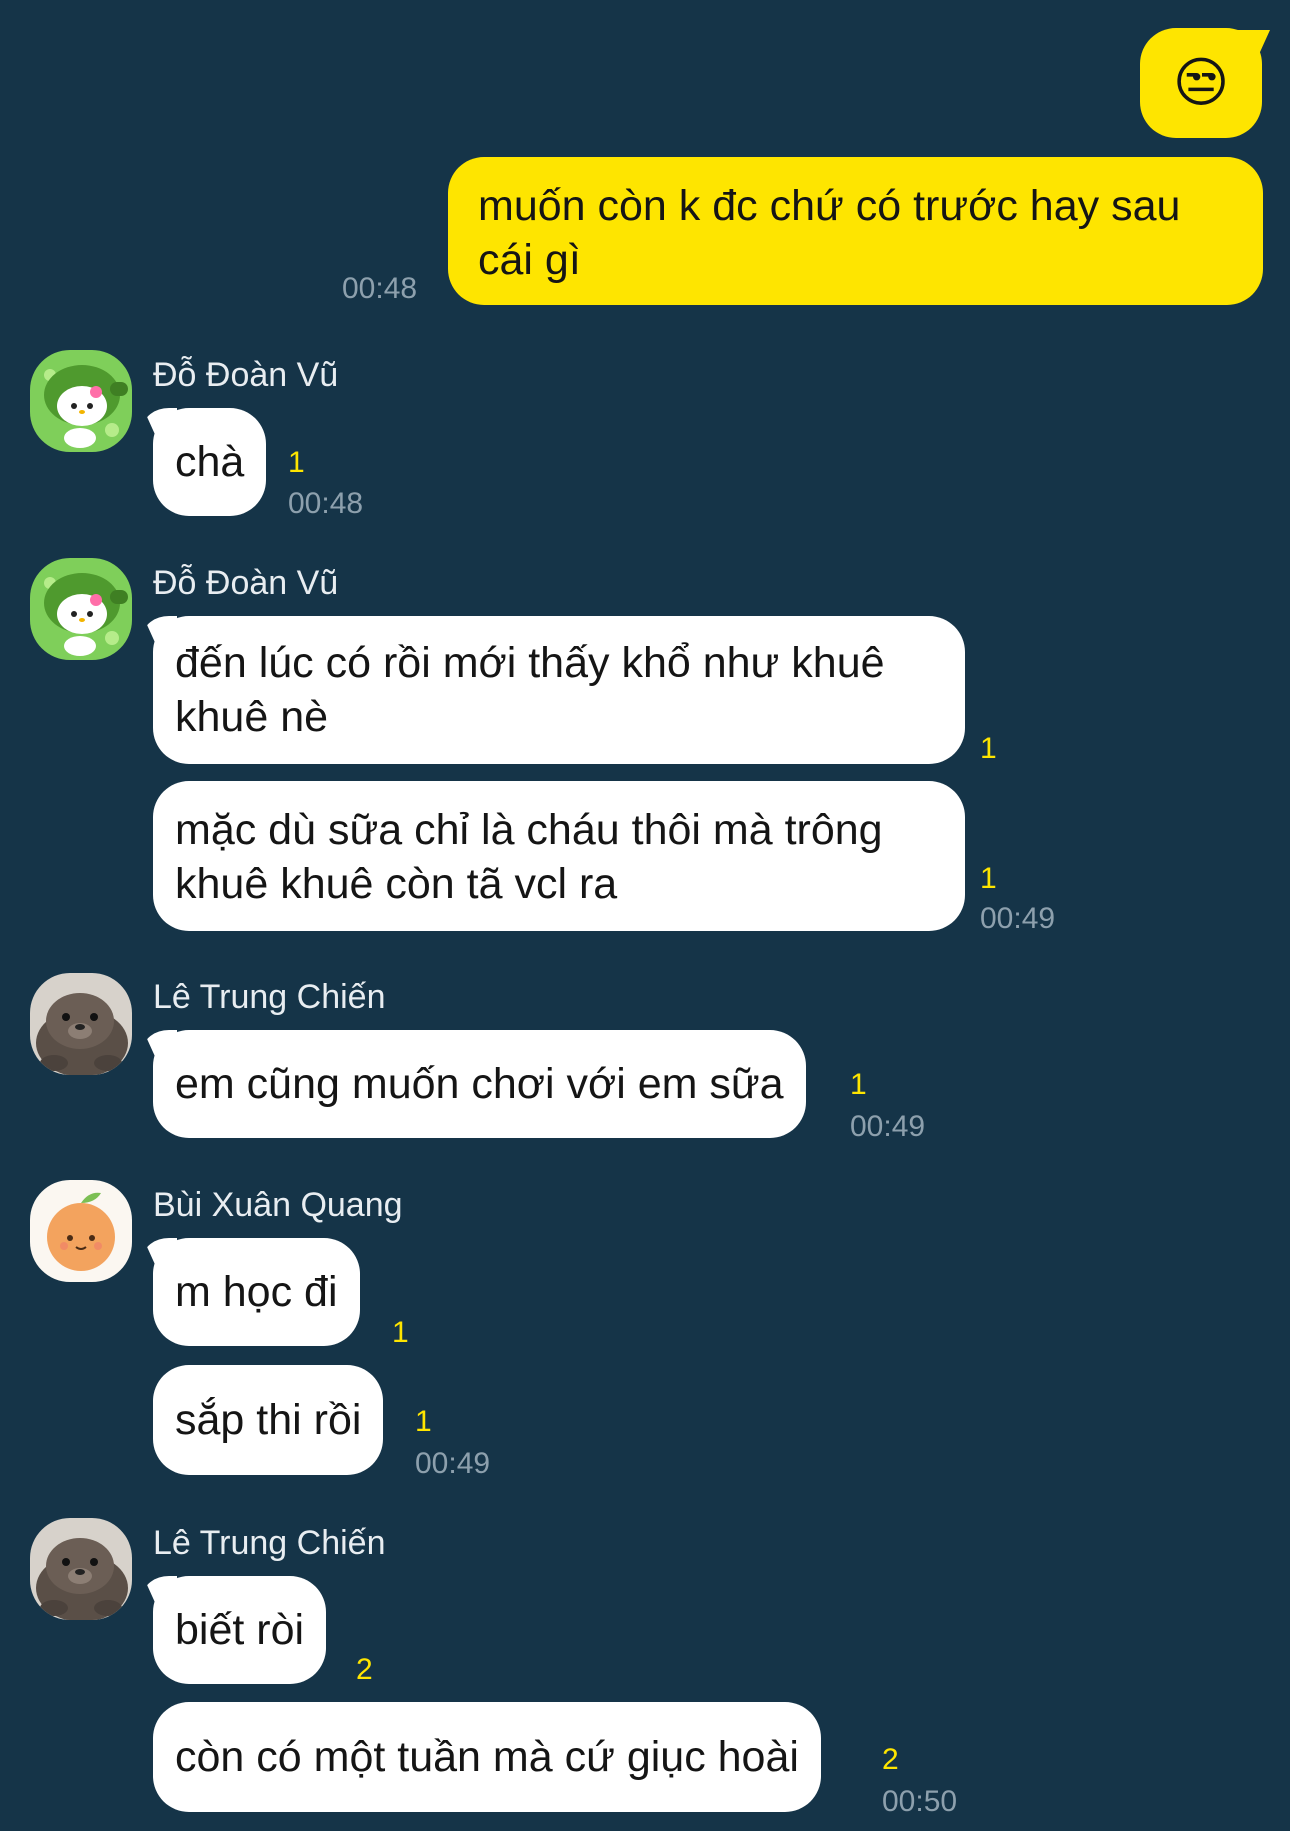  I want to click on message-bubble: em cũng muốn chơi với em sữa, so click(479, 1084).